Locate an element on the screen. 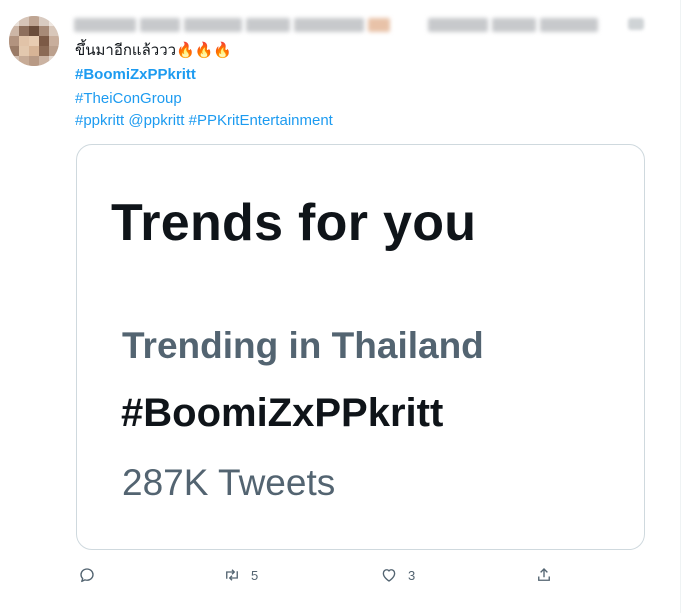 Image resolution: width=681 pixels, height=613 pixels. like-icon is located at coordinates (389, 575).